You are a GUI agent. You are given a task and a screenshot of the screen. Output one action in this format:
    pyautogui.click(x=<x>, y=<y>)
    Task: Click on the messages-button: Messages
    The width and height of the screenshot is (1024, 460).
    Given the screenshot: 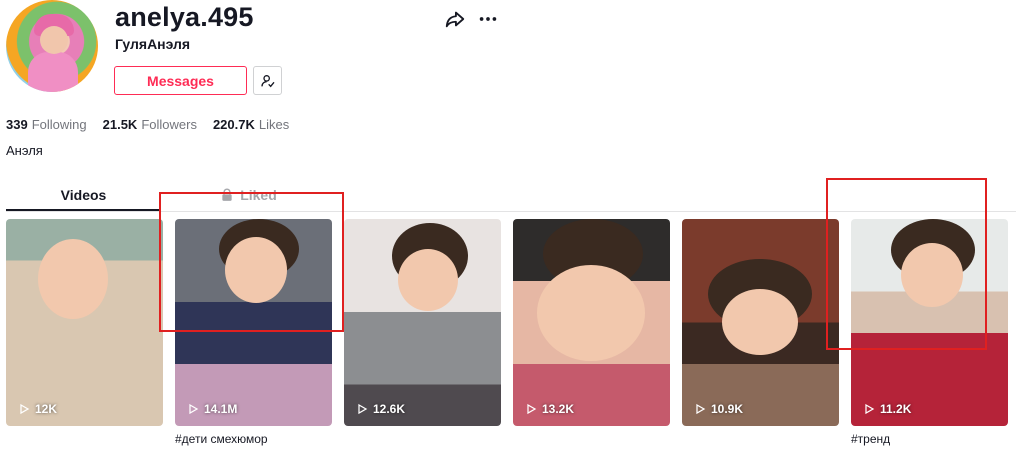 What is the action you would take?
    pyautogui.click(x=180, y=80)
    